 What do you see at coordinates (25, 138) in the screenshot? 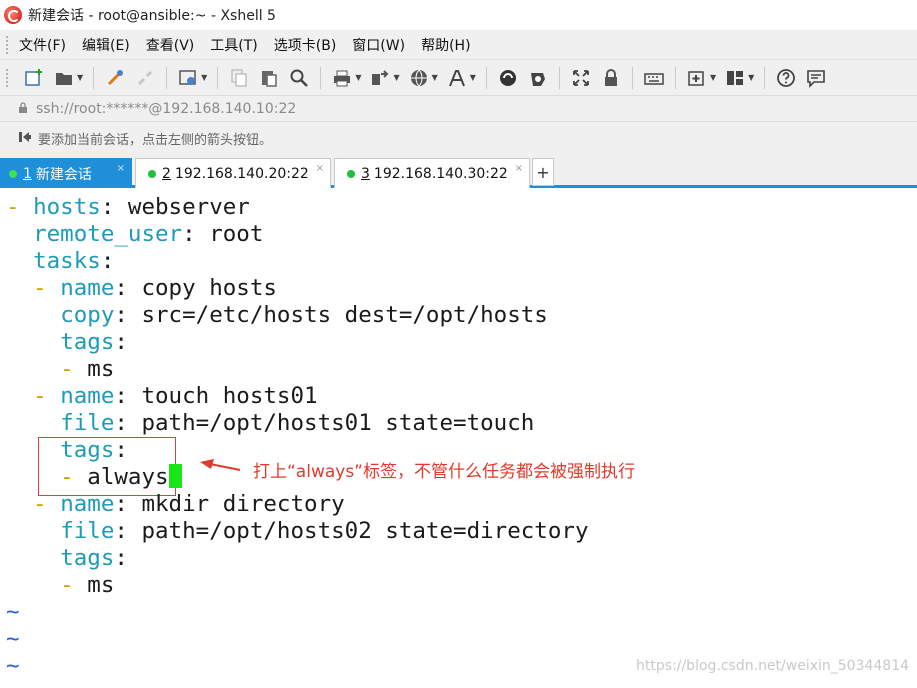
I see `add-session-arrow-icon` at bounding box center [25, 138].